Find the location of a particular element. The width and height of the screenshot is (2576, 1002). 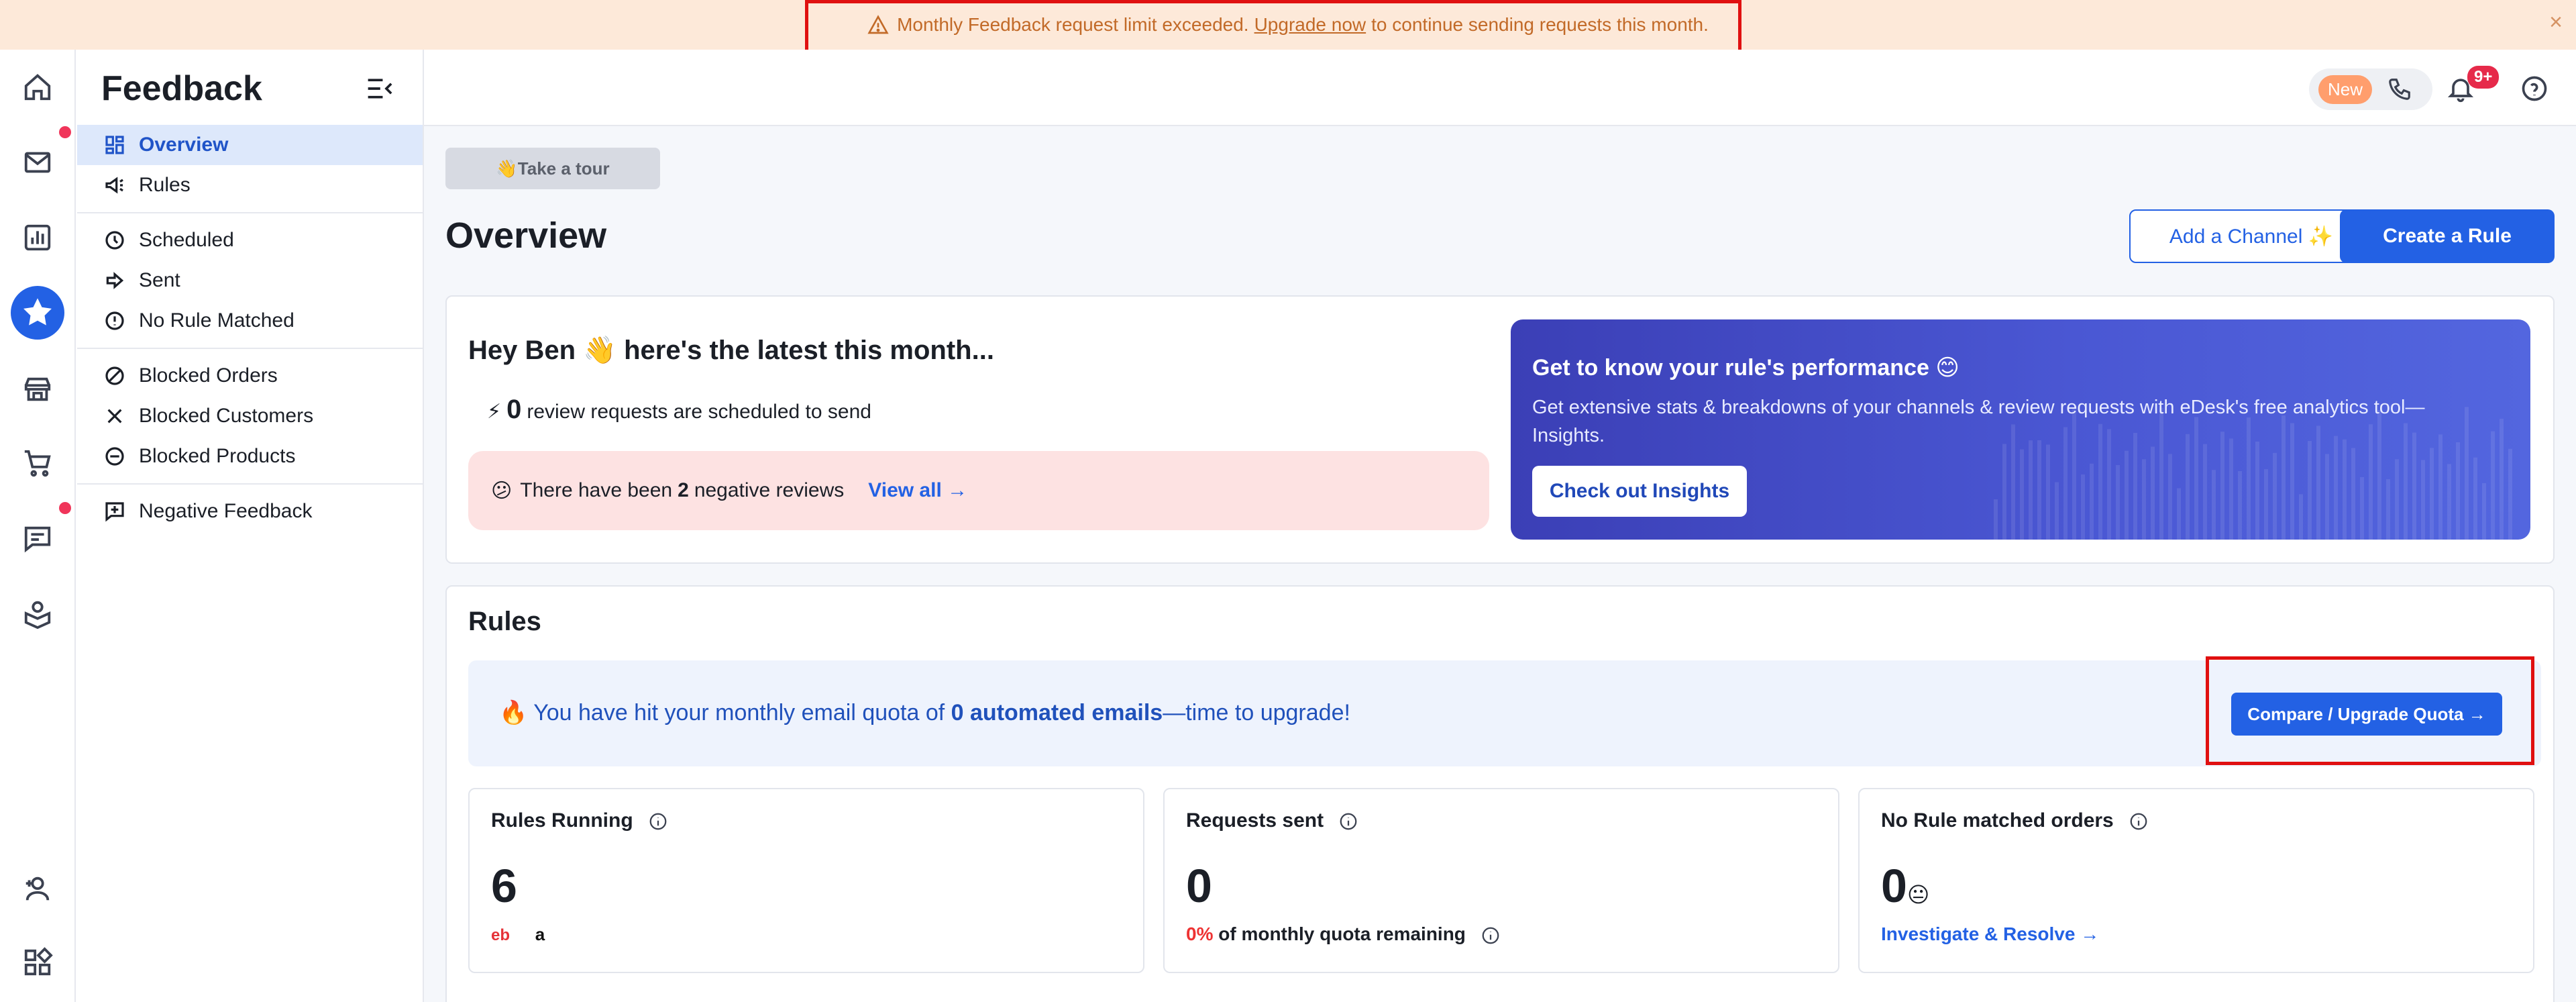

overview-icon is located at coordinates (114, 145).